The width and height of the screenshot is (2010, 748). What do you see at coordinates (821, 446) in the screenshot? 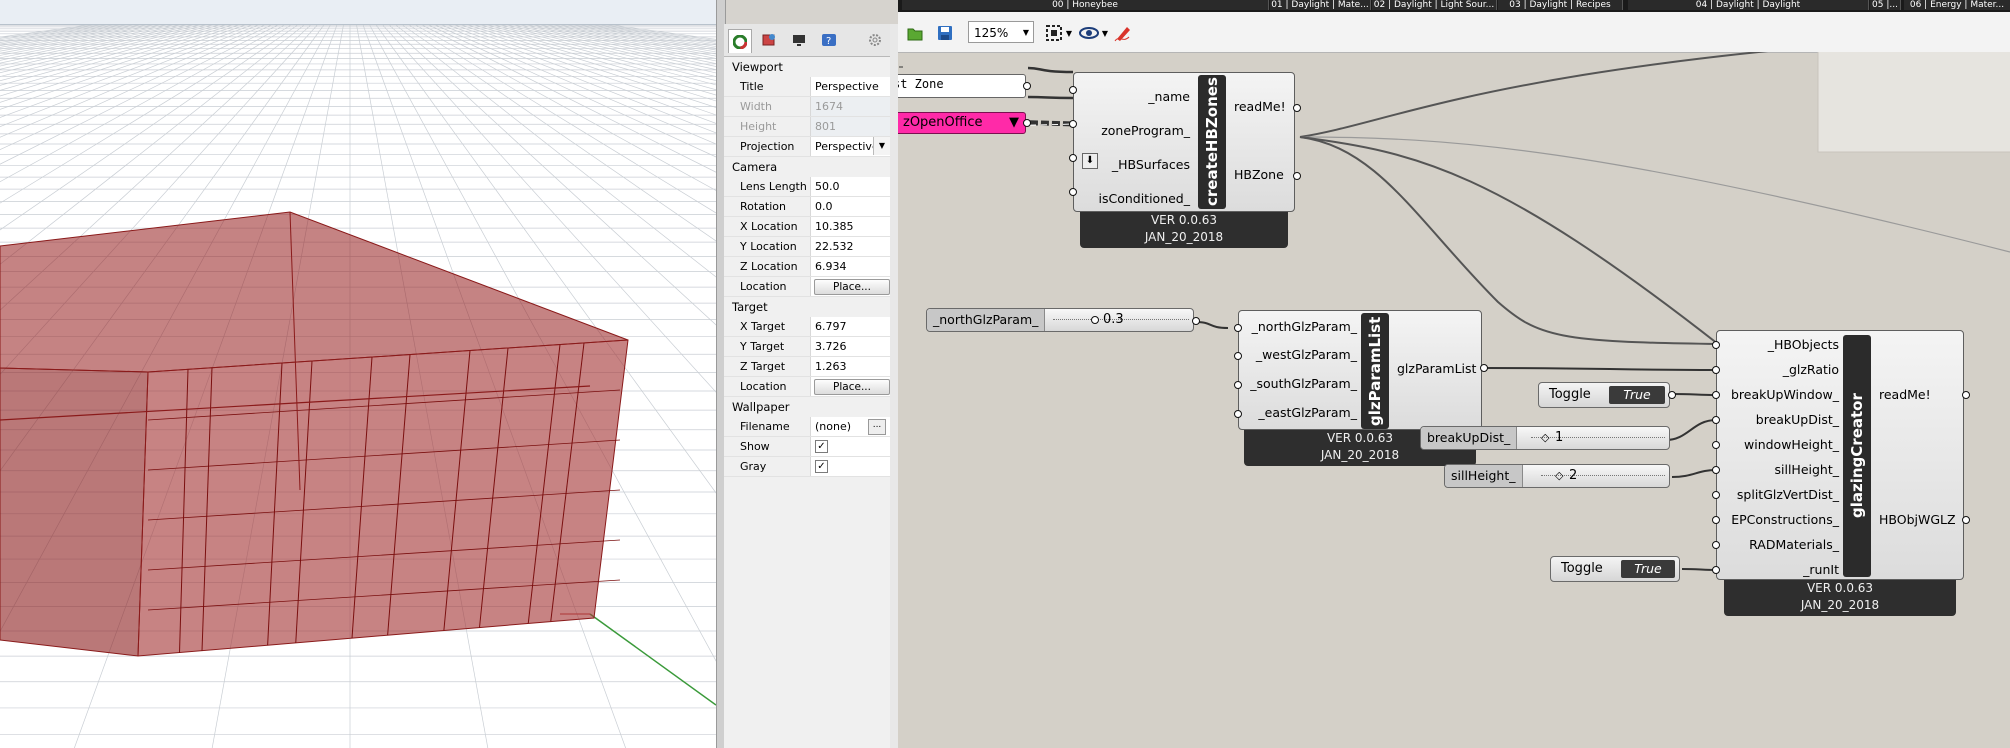
I see `show-checkbox: ✓` at bounding box center [821, 446].